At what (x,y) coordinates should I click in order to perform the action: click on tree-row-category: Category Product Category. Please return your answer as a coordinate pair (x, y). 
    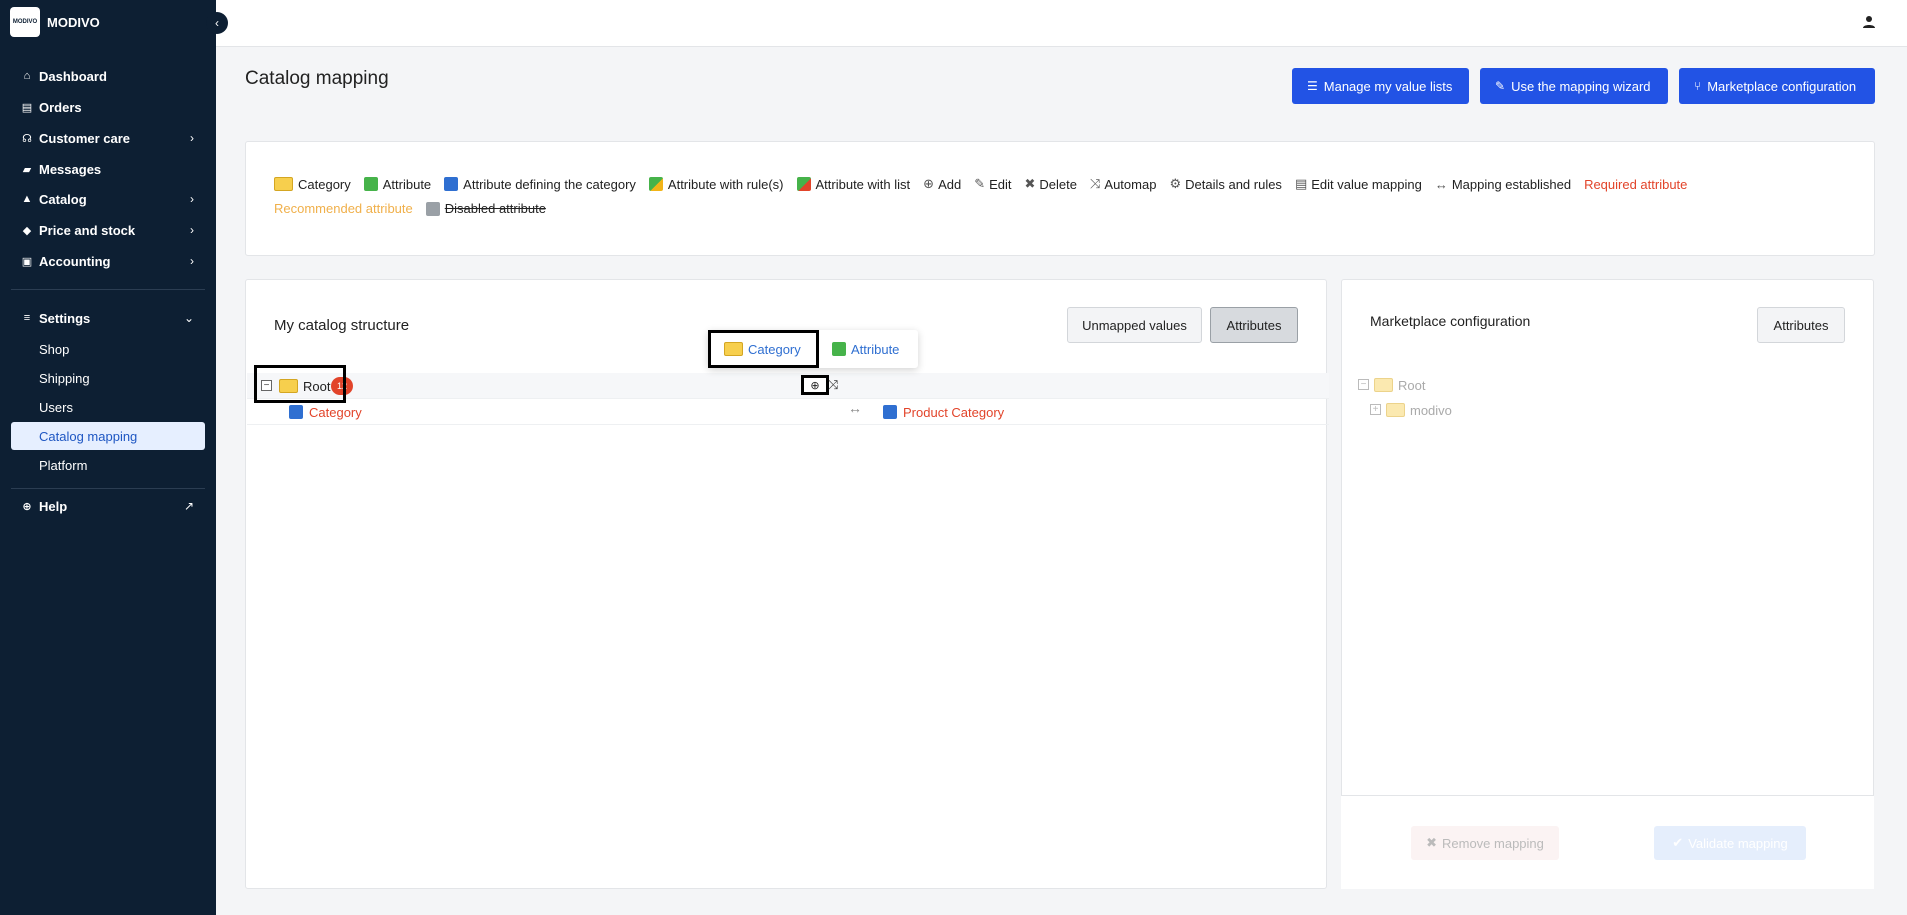
    Looking at the image, I should click on (788, 412).